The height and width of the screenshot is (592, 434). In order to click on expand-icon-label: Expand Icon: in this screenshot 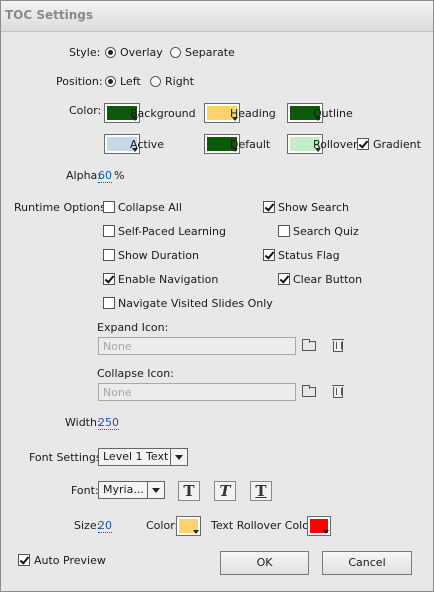, I will do `click(133, 327)`.